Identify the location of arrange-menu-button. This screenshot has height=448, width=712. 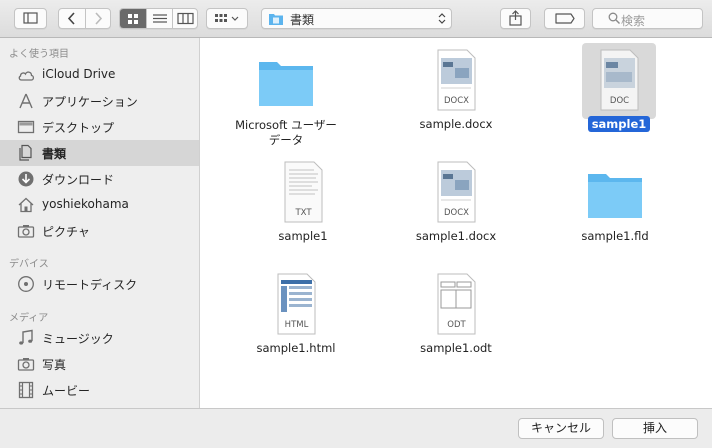
(227, 18).